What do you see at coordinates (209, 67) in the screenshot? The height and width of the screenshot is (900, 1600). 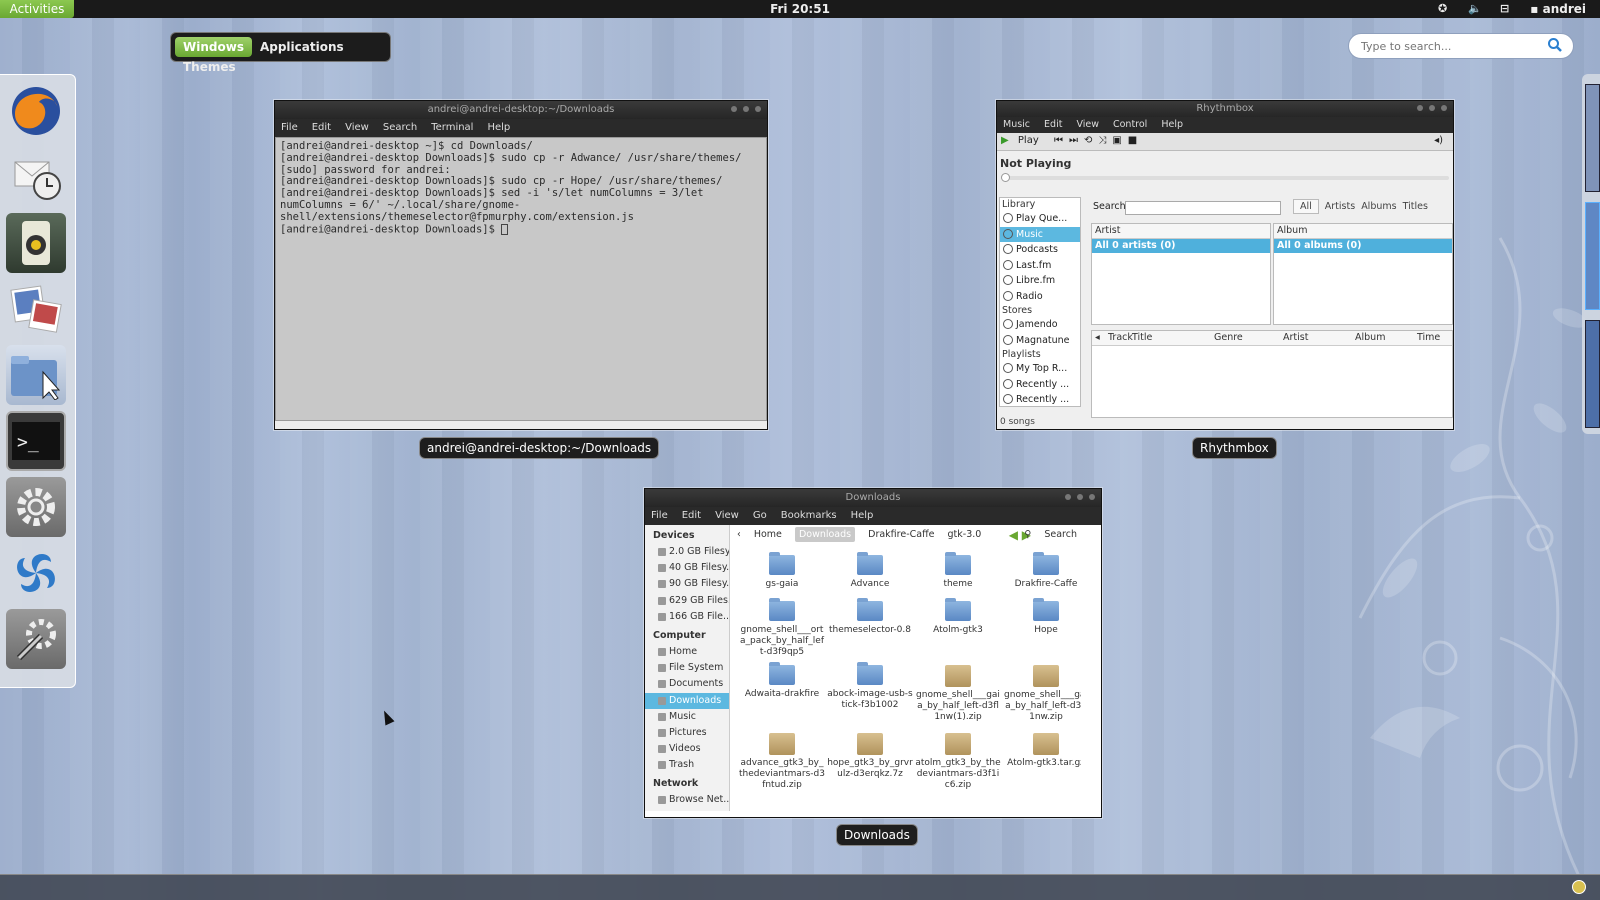 I see `tab-themes: Themes` at bounding box center [209, 67].